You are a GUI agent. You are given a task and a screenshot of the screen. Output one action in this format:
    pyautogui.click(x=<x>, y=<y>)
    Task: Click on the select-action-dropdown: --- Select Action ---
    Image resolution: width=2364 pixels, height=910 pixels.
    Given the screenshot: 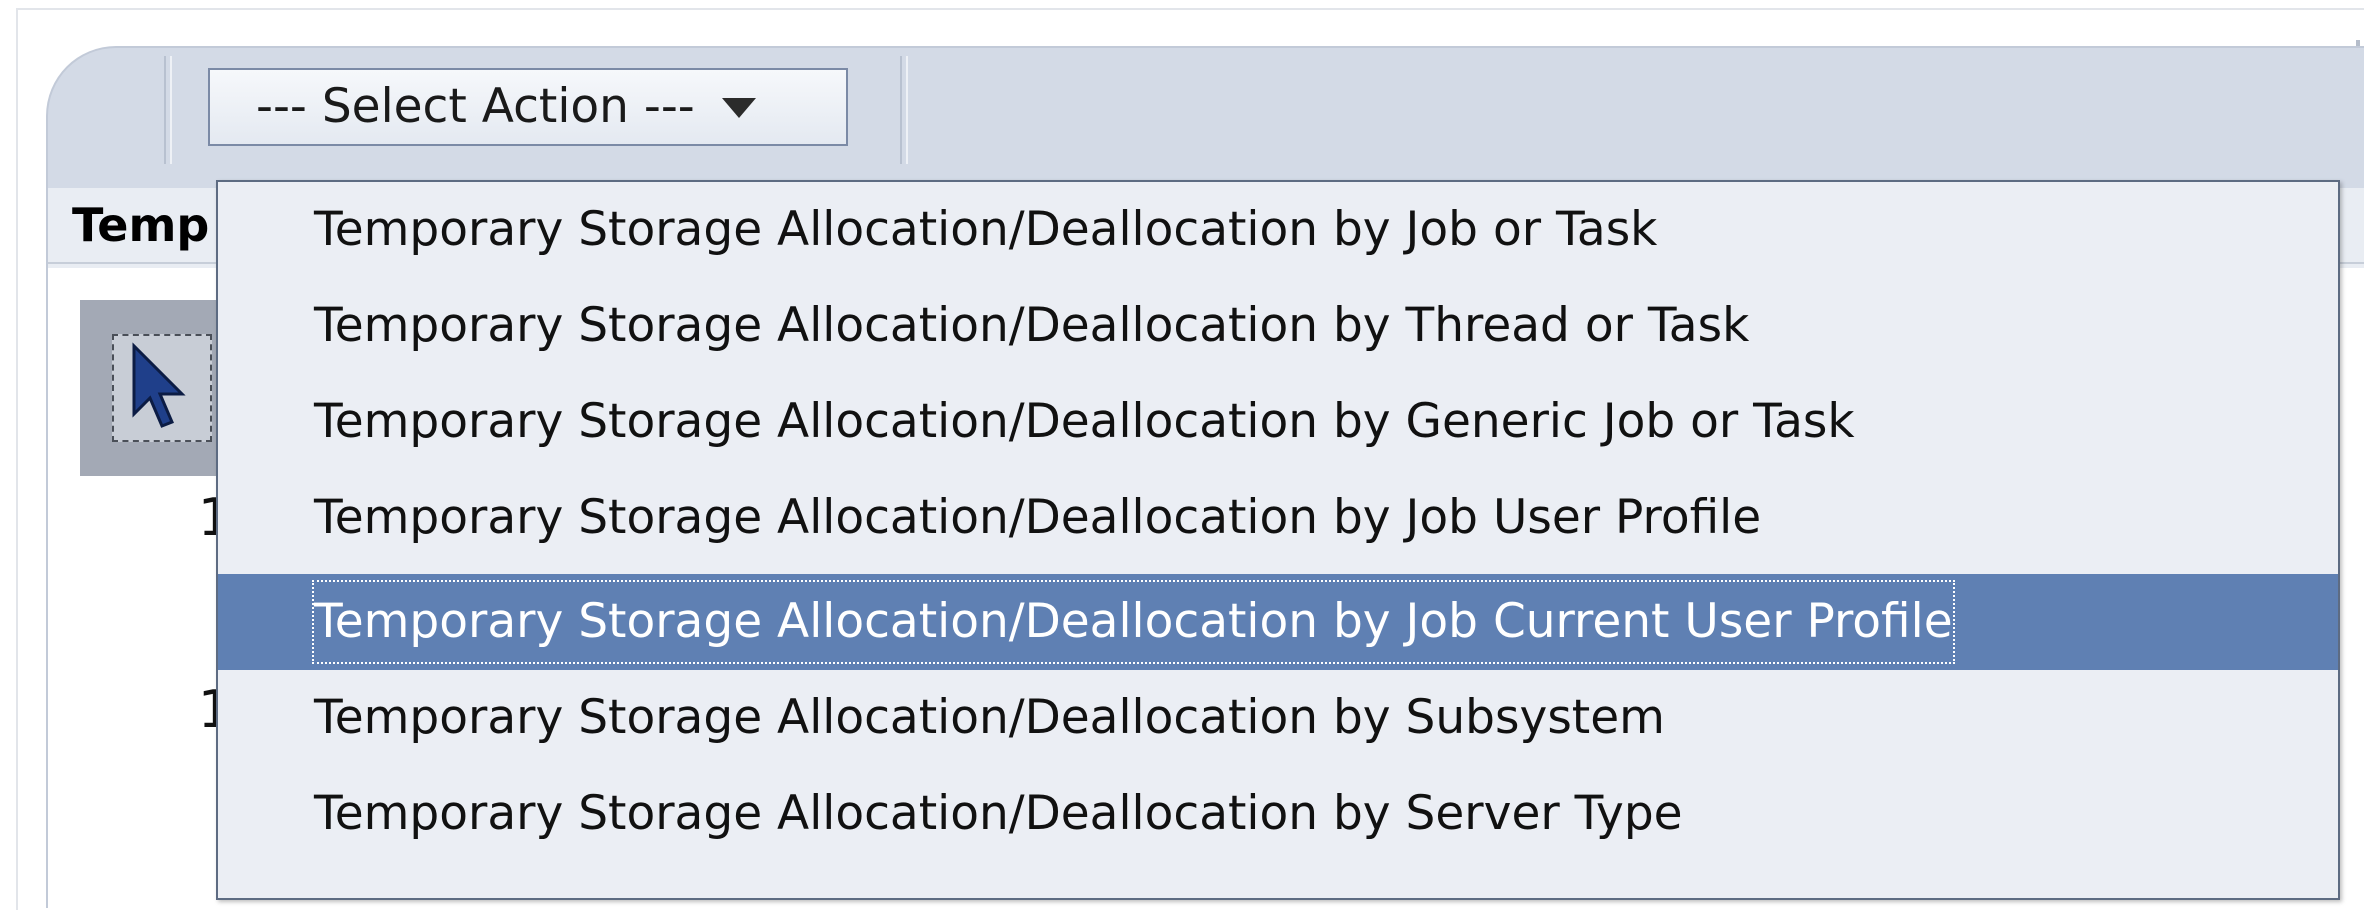 What is the action you would take?
    pyautogui.click(x=528, y=107)
    